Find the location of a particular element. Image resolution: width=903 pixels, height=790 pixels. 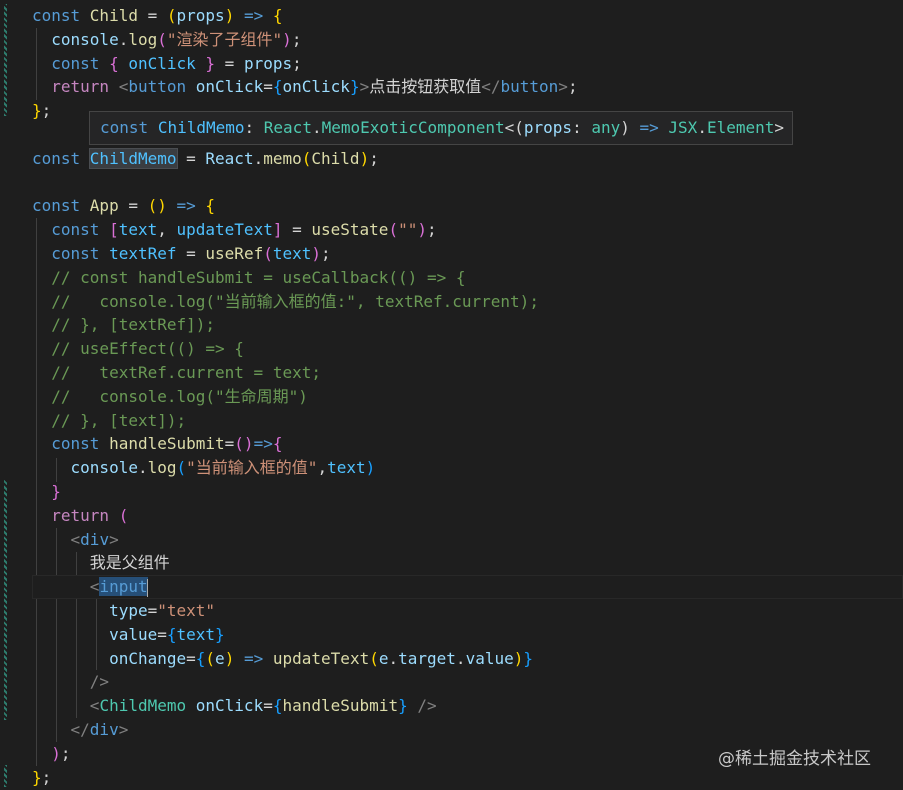

code-line: const Child = (props) => { is located at coordinates (157, 16).